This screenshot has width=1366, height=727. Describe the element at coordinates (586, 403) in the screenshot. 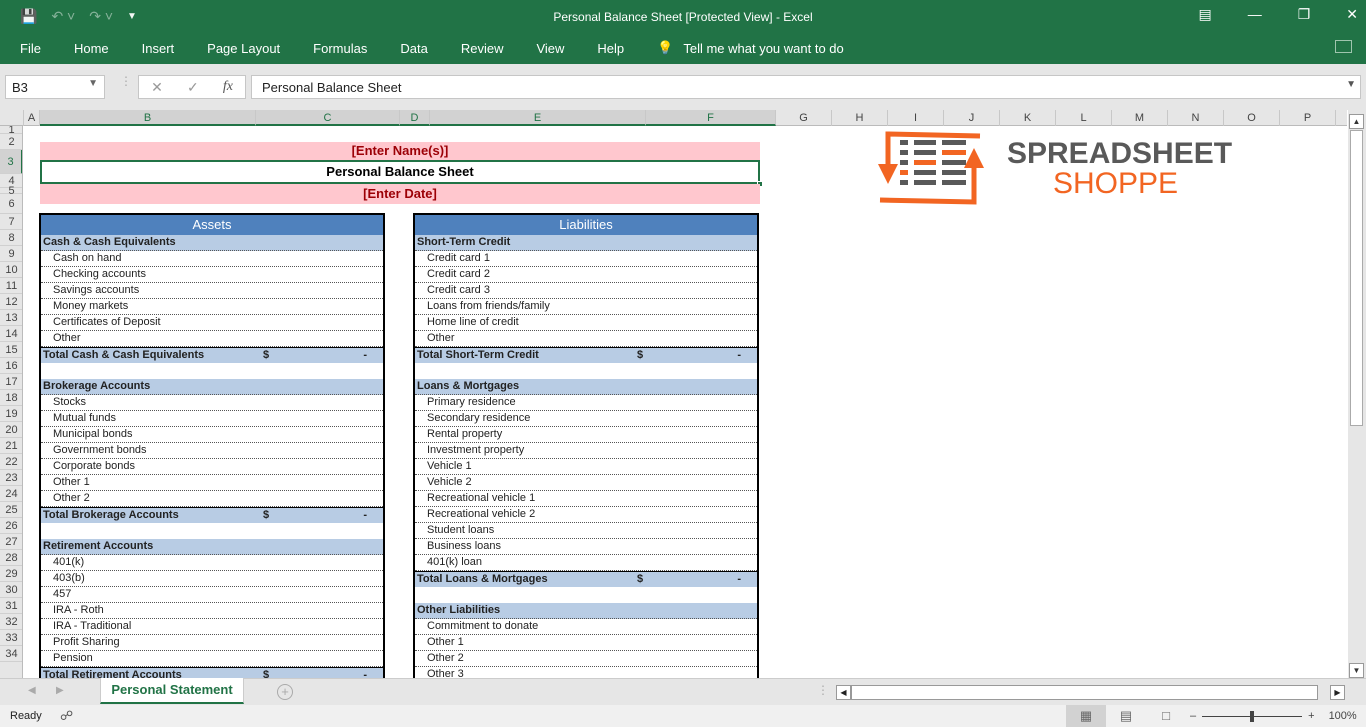

I see `liabilities-row-item: Primary residence` at that location.